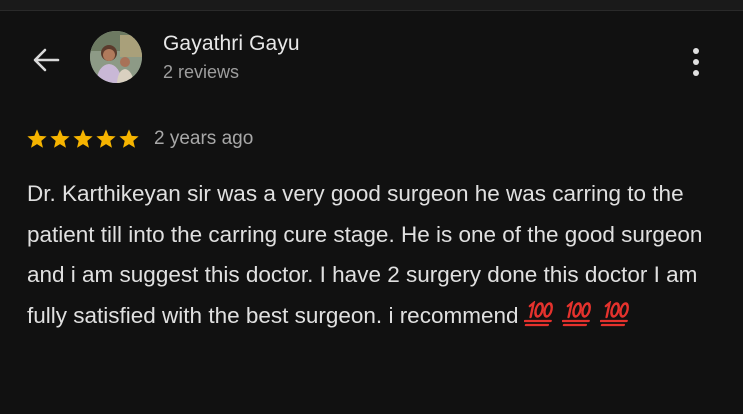 The image size is (743, 414). What do you see at coordinates (204, 138) in the screenshot?
I see `review-date: 2 years ago` at bounding box center [204, 138].